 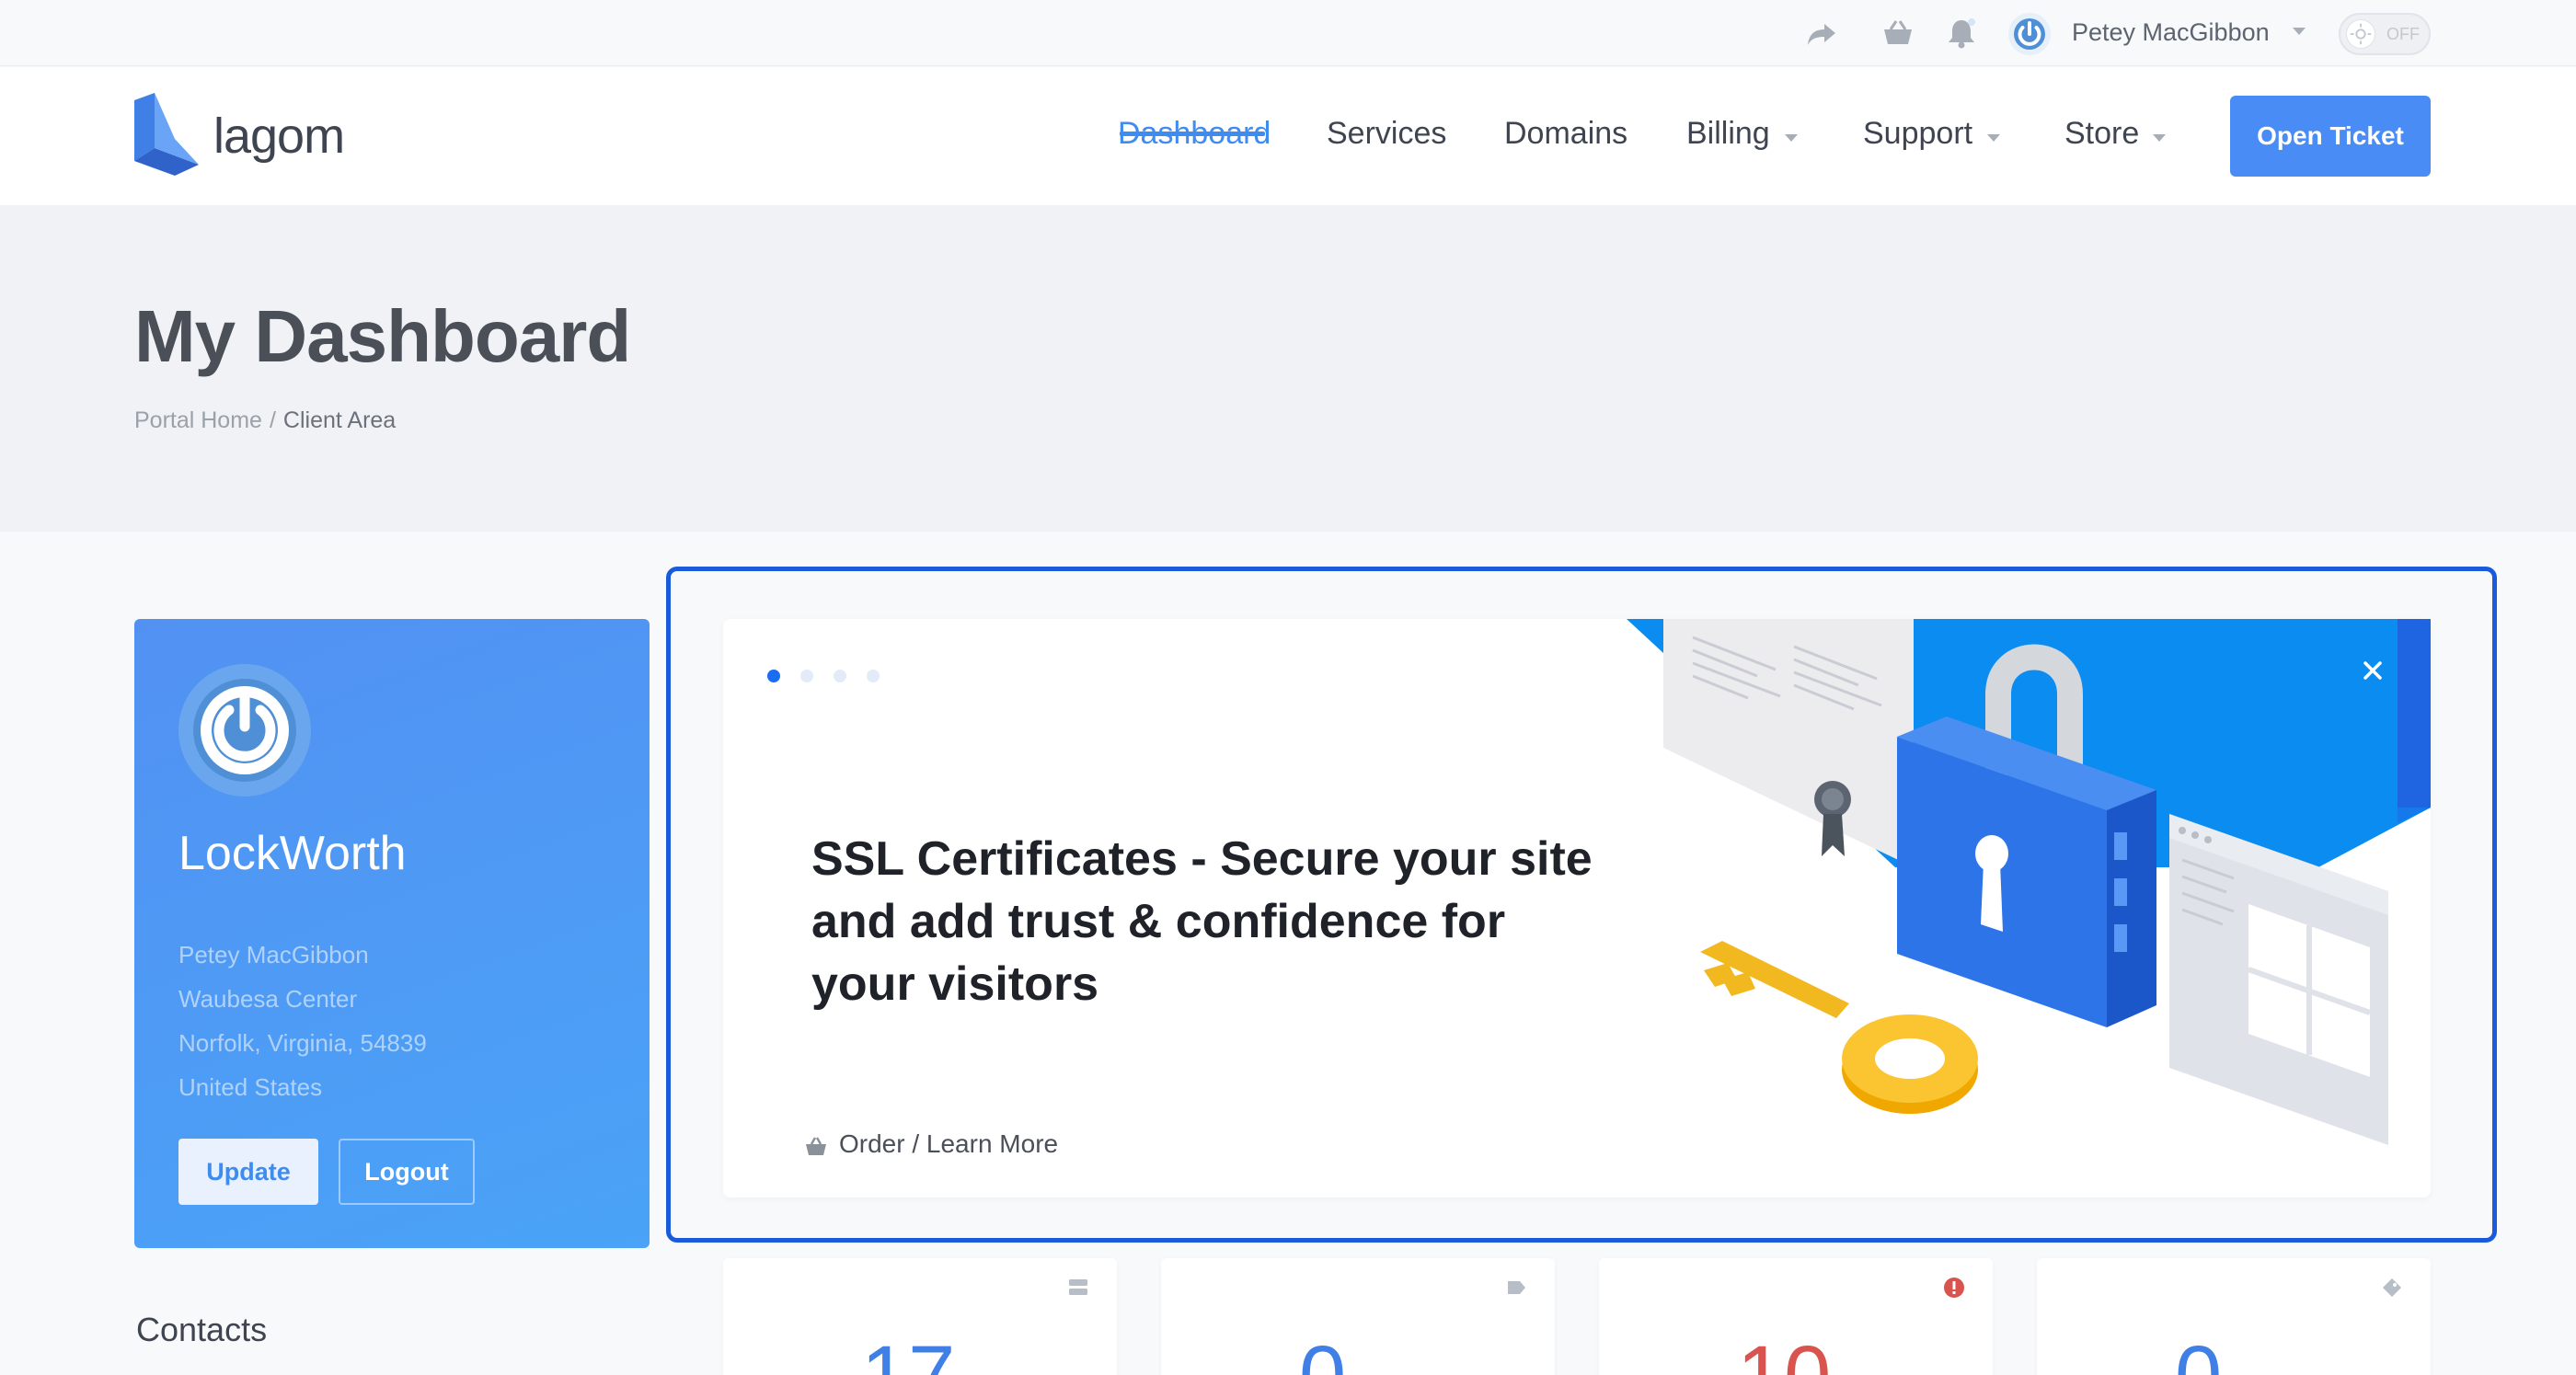 I want to click on stat-services-count: 17, so click(x=908, y=1354).